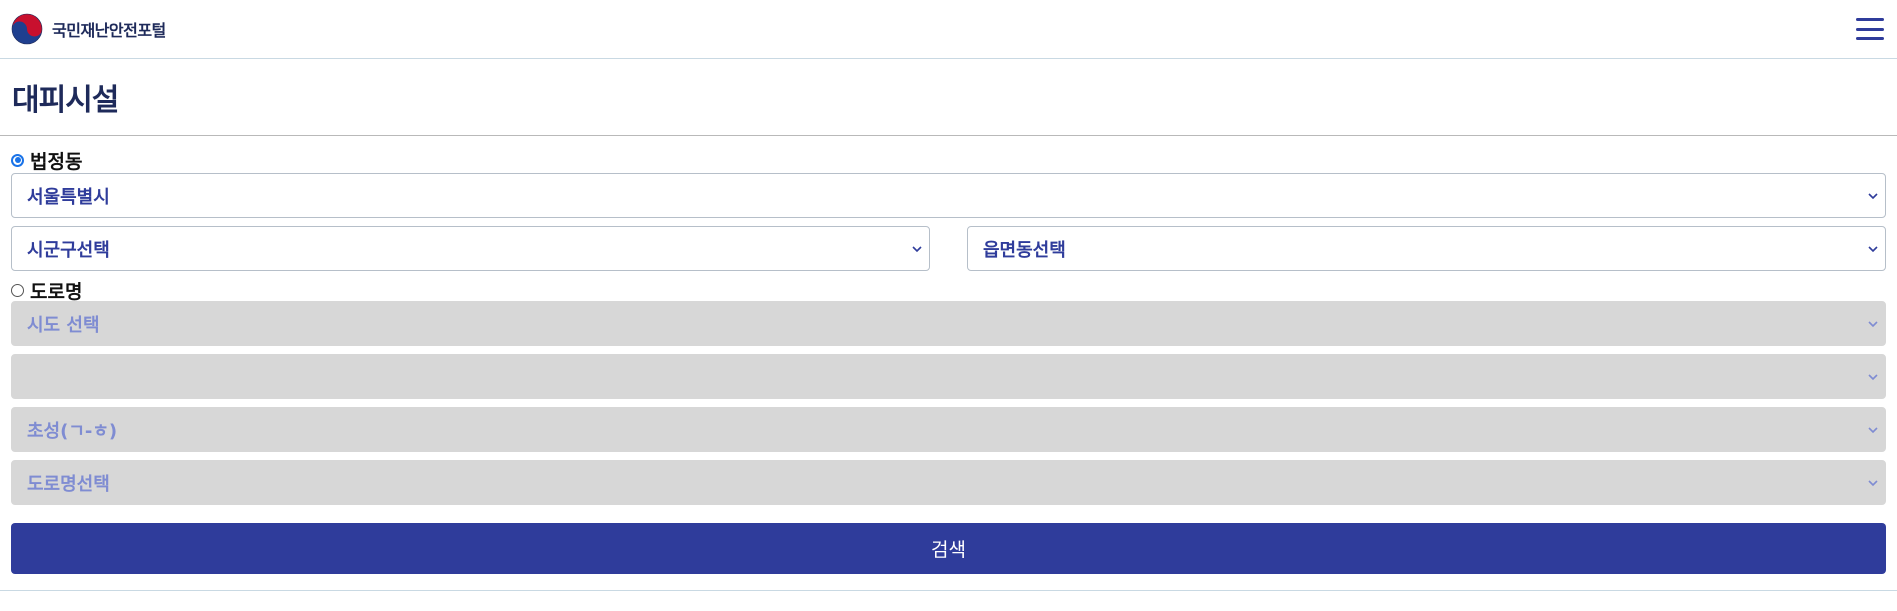  What do you see at coordinates (948, 548) in the screenshot?
I see `search-button: 검색` at bounding box center [948, 548].